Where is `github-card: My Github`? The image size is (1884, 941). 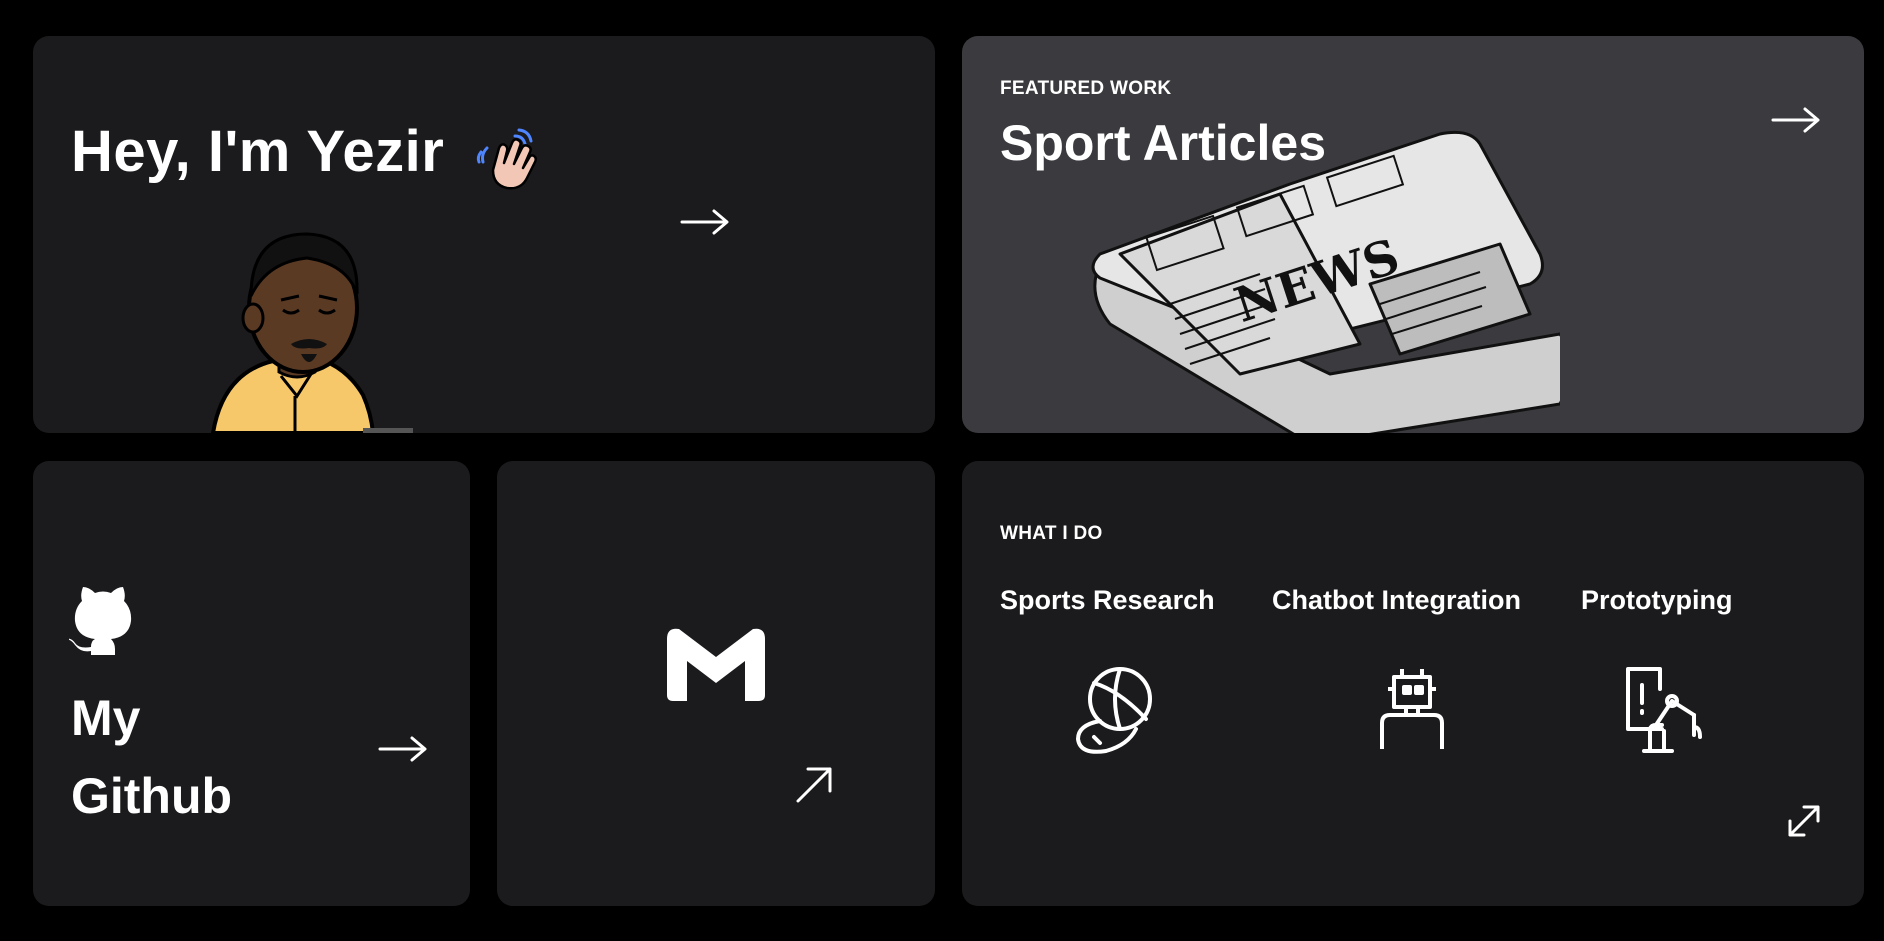
github-card: My Github is located at coordinates (251, 683).